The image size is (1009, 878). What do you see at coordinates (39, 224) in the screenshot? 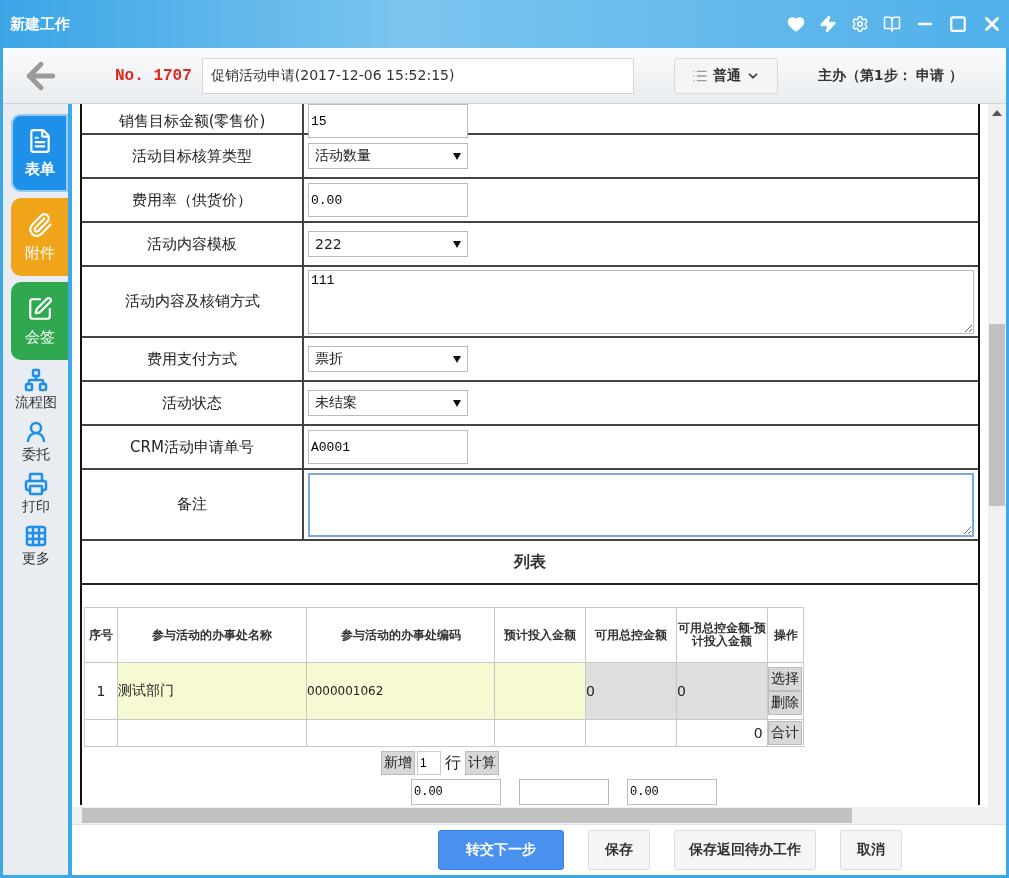
I see `paperclip-icon` at bounding box center [39, 224].